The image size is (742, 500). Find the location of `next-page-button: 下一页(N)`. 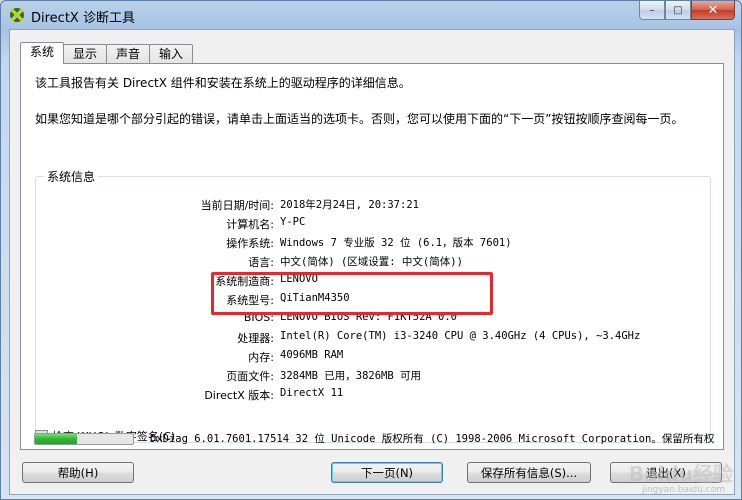

next-page-button: 下一页(N) is located at coordinates (387, 472).